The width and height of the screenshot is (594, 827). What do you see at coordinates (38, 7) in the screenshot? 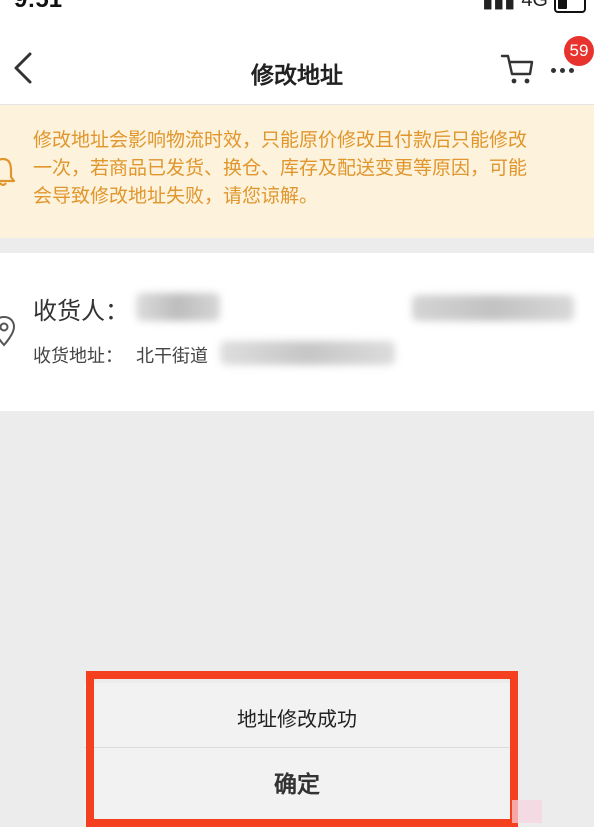
I see `status-time: 9:51` at bounding box center [38, 7].